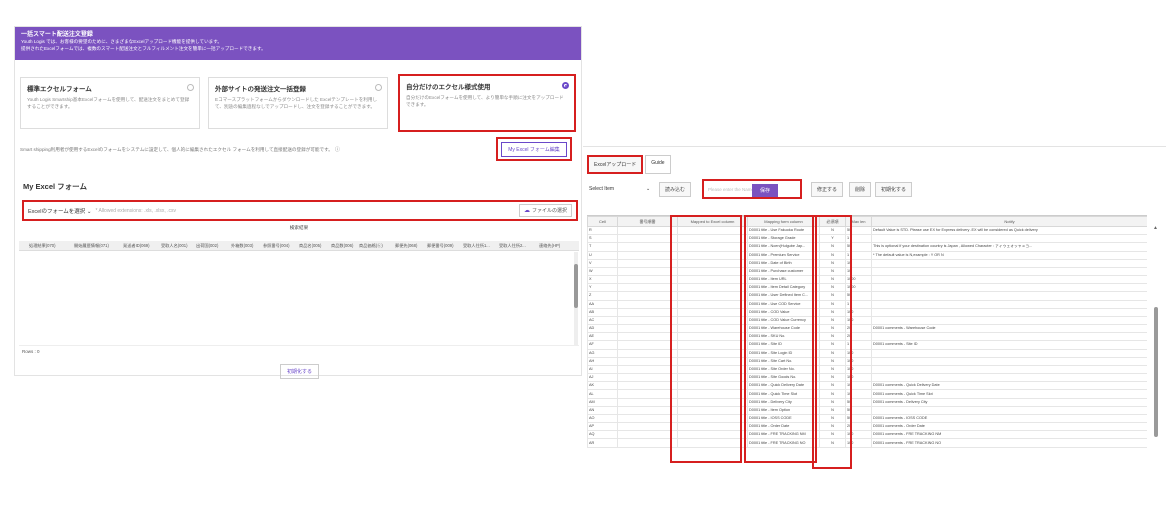 The height and width of the screenshot is (520, 1173). Describe the element at coordinates (576, 299) in the screenshot. I see `grid-scrollbar` at that location.